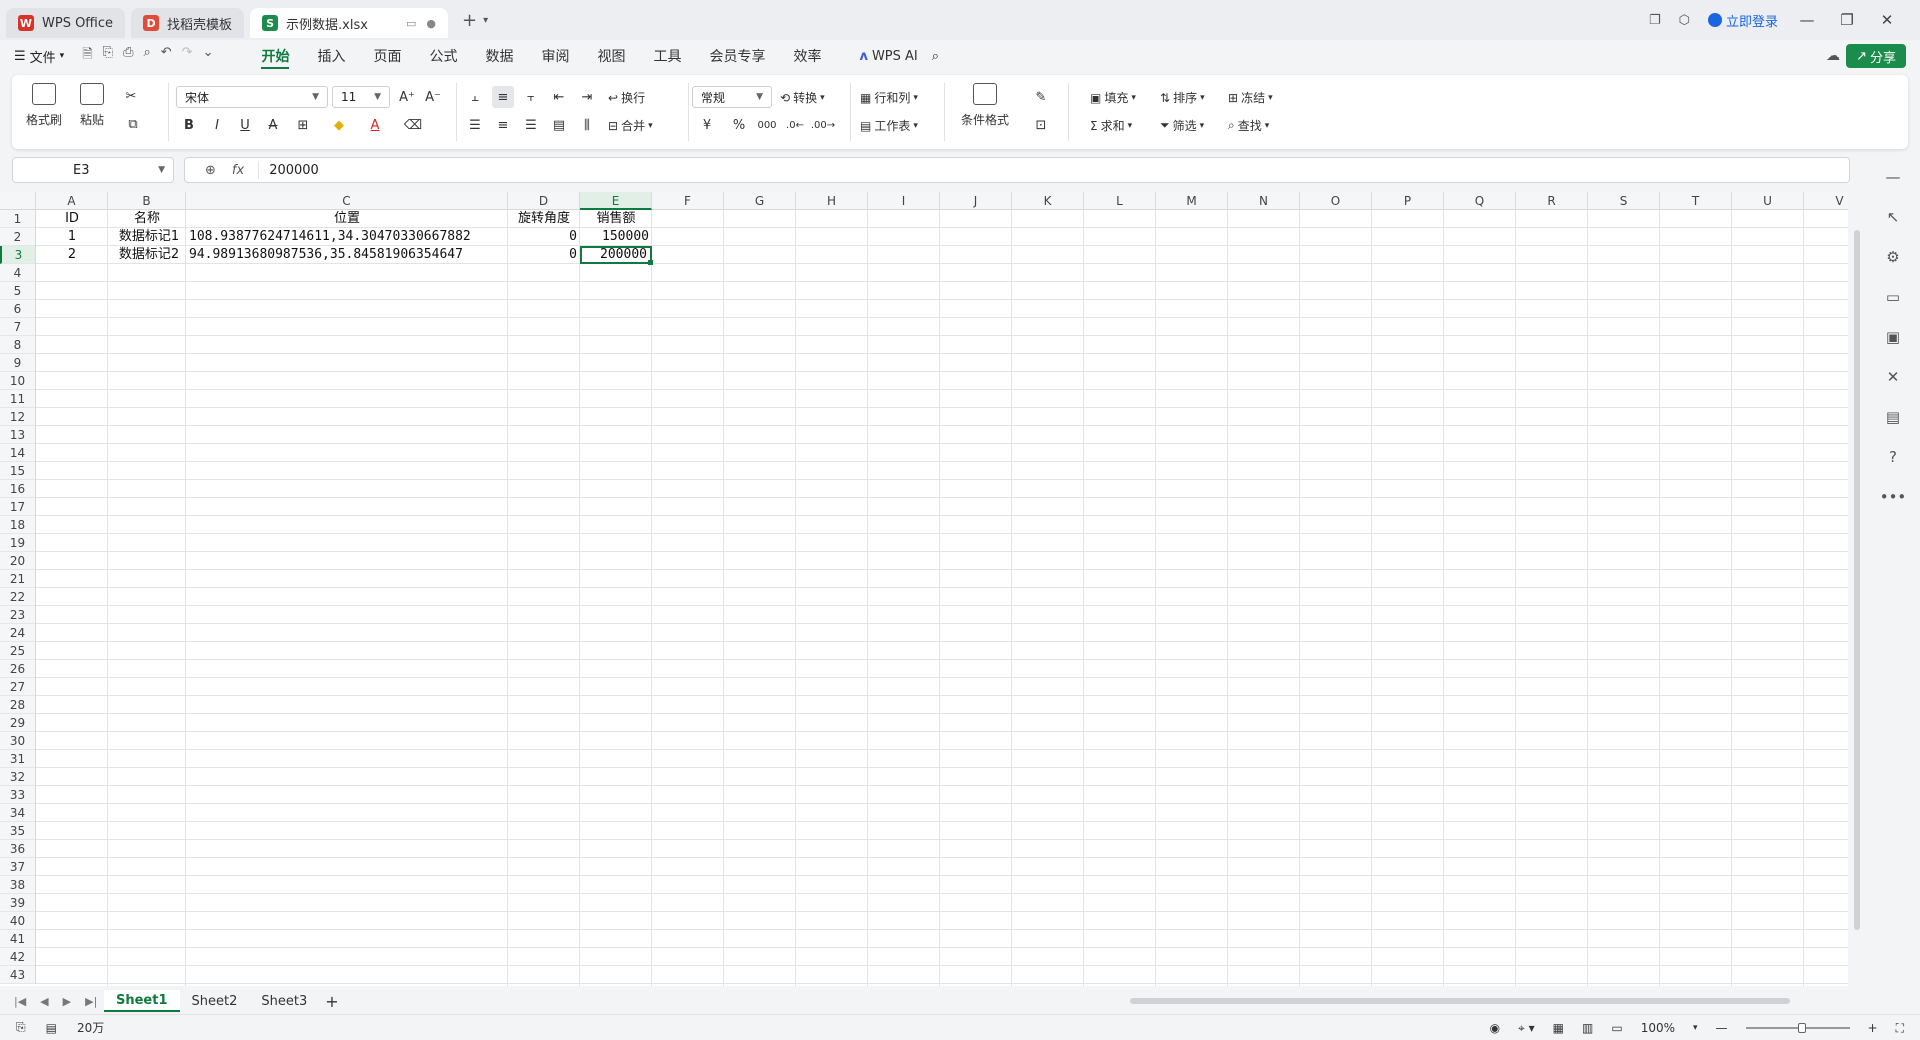  Describe the element at coordinates (795, 125) in the screenshot. I see `increase-decimal-icon: .0←` at that location.